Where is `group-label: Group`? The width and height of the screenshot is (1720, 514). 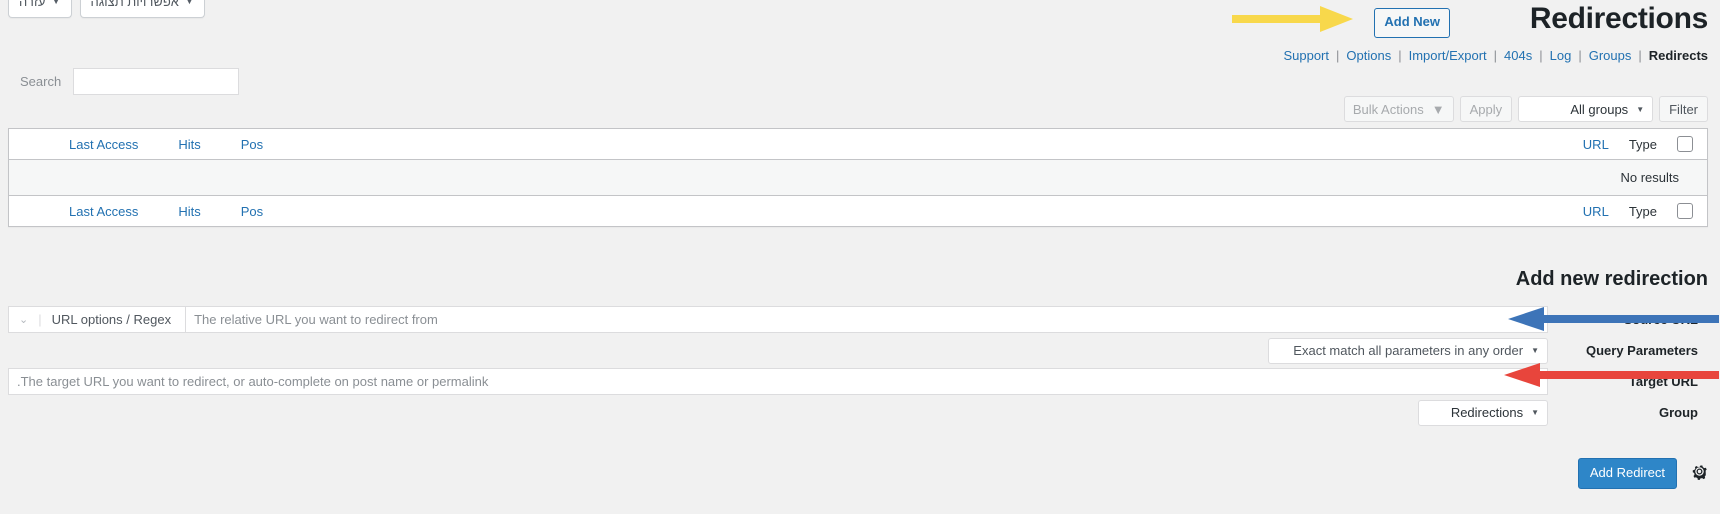
group-label: Group is located at coordinates (1678, 412).